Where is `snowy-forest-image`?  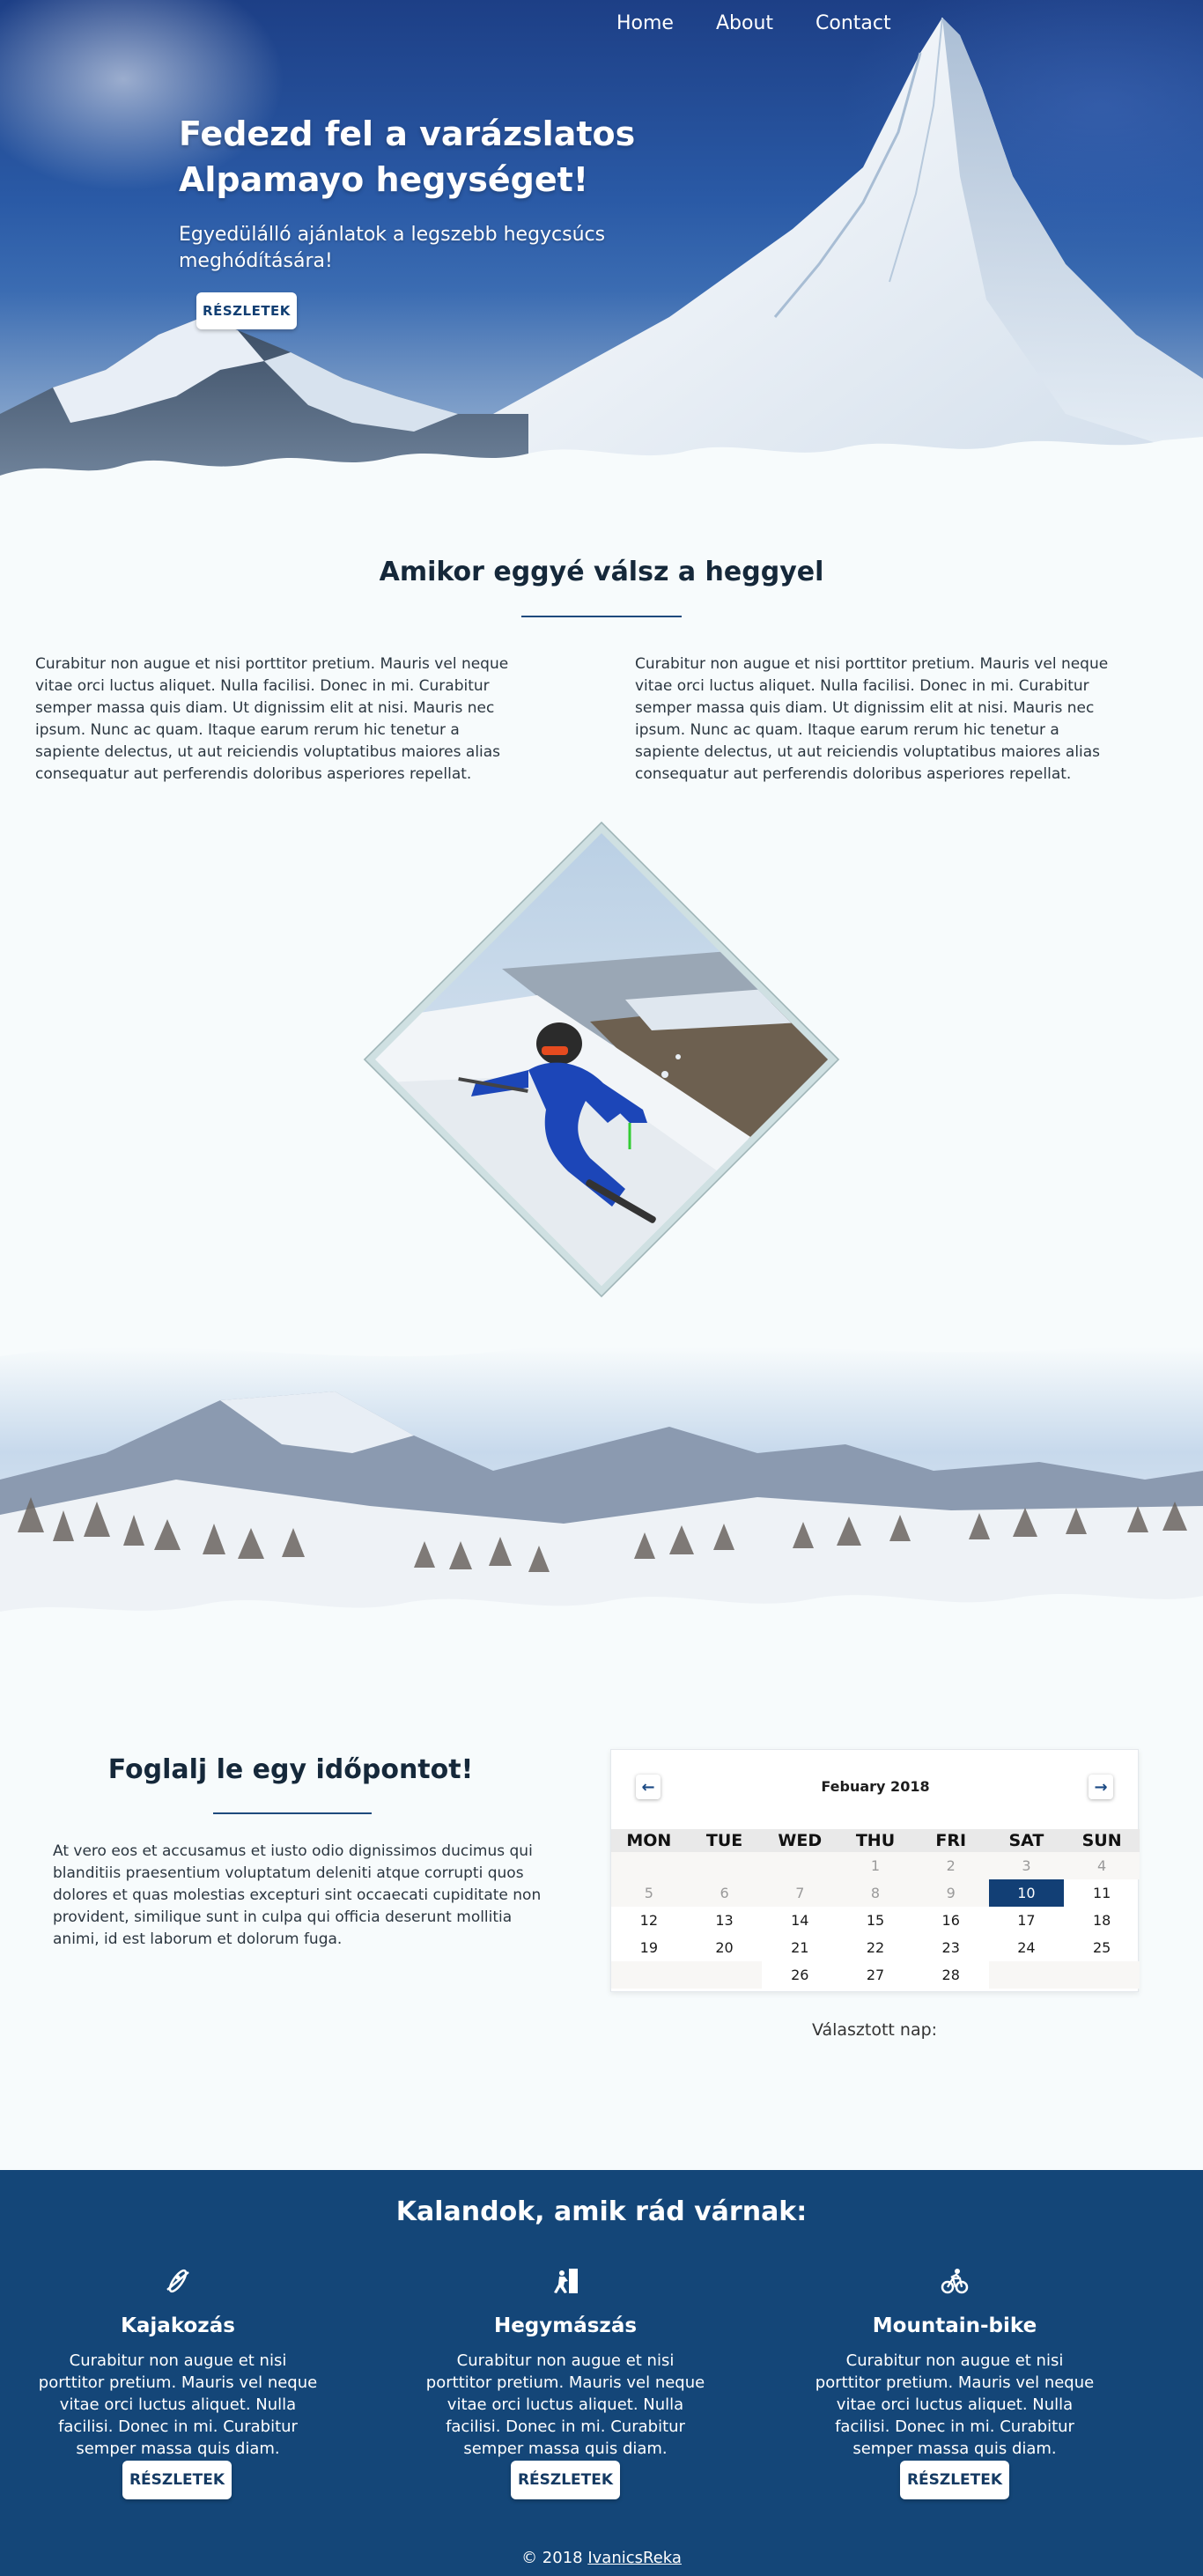 snowy-forest-image is located at coordinates (601, 1497).